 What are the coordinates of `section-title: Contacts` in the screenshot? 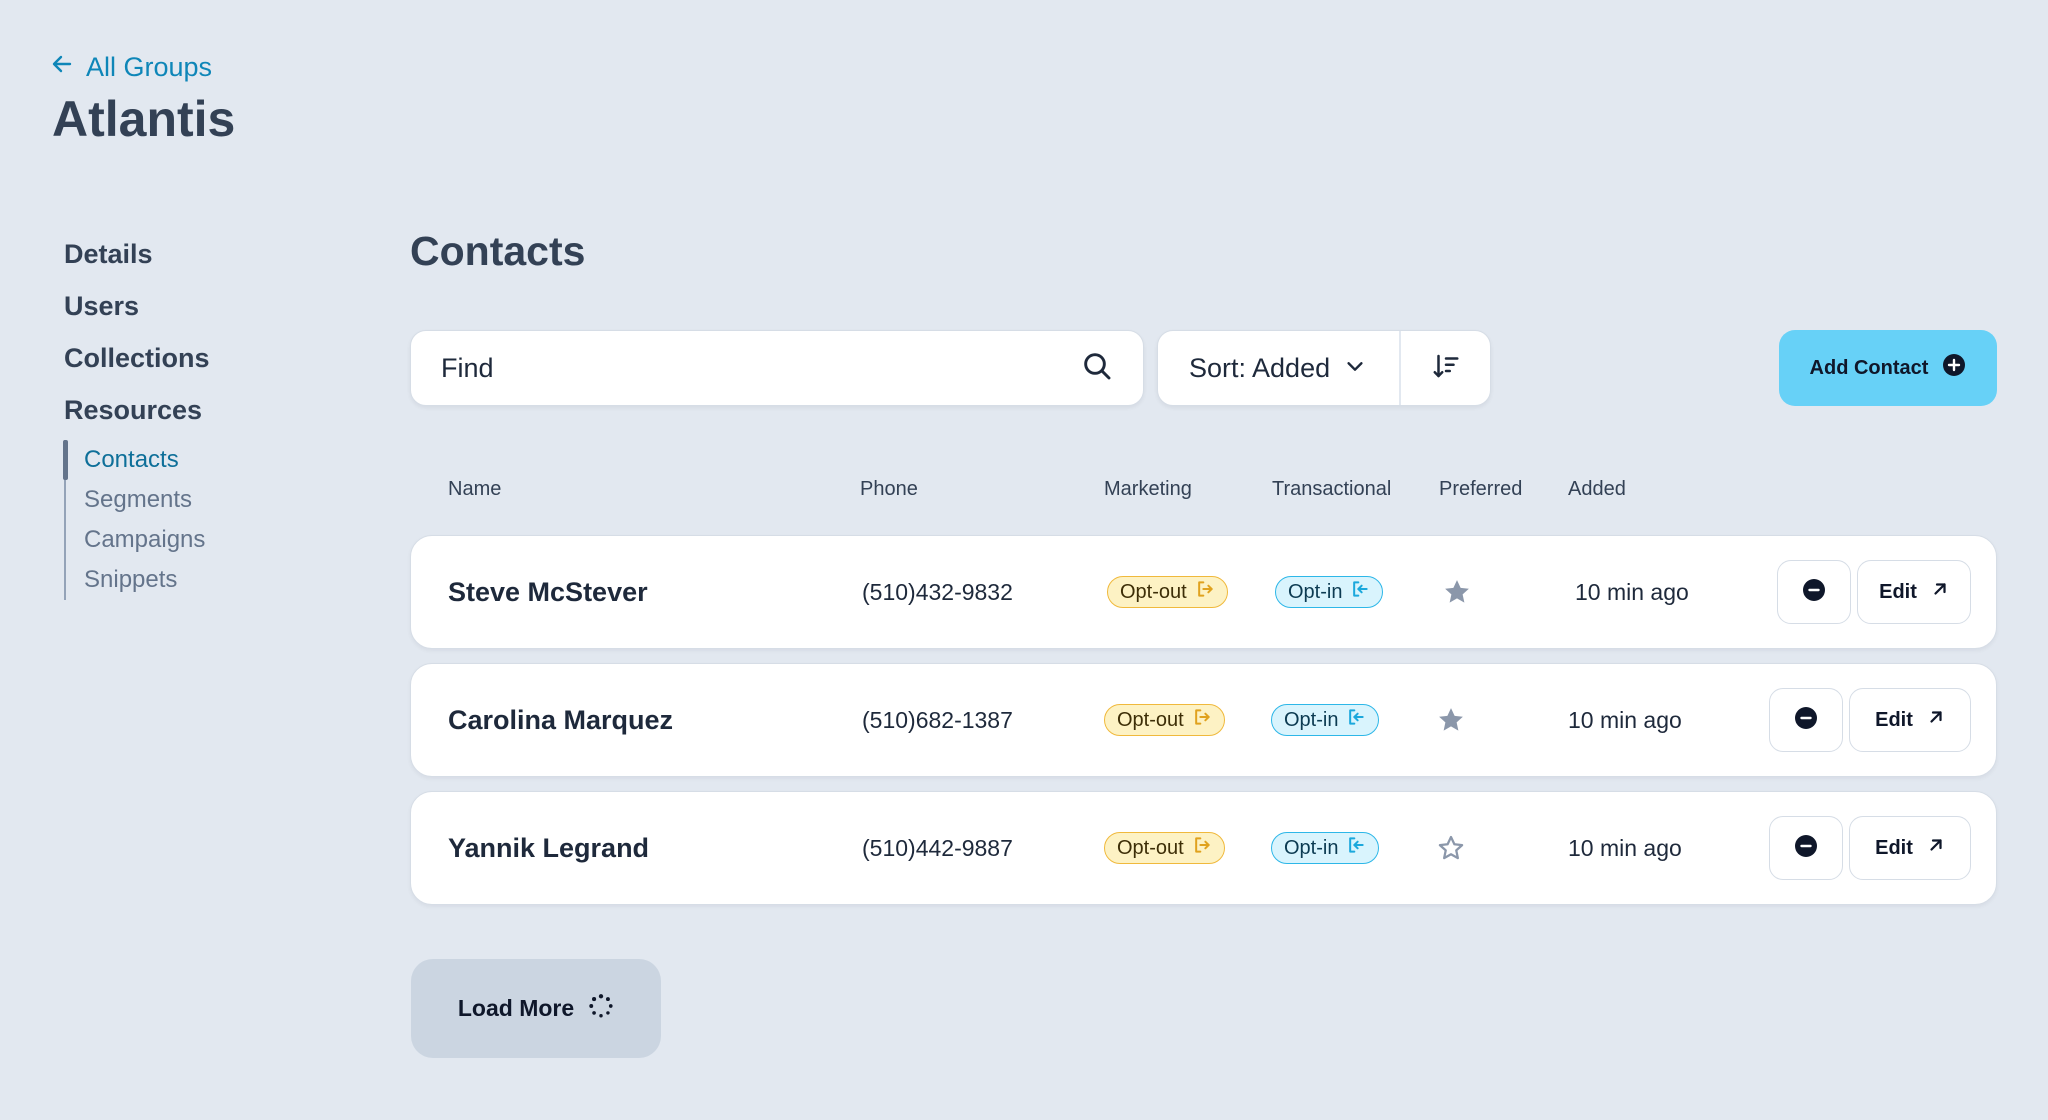 It's located at (498, 251).